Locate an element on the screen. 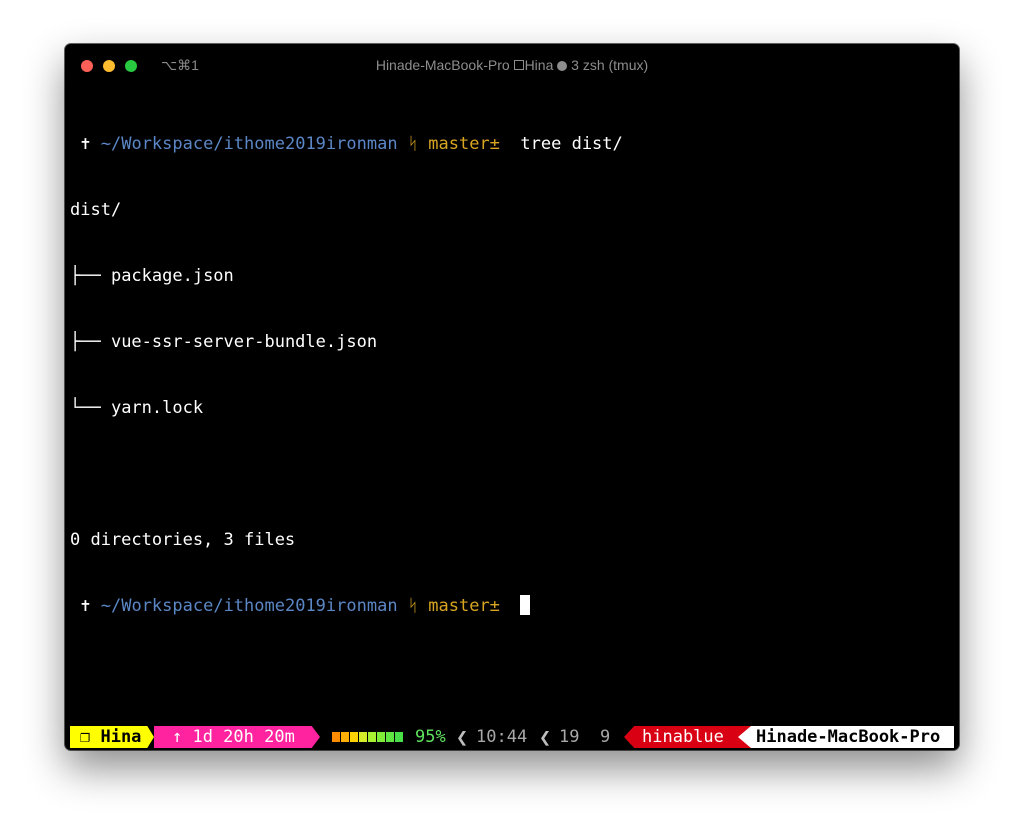  uptime-segment: ↑ 1d 20h 20m is located at coordinates (237, 737).